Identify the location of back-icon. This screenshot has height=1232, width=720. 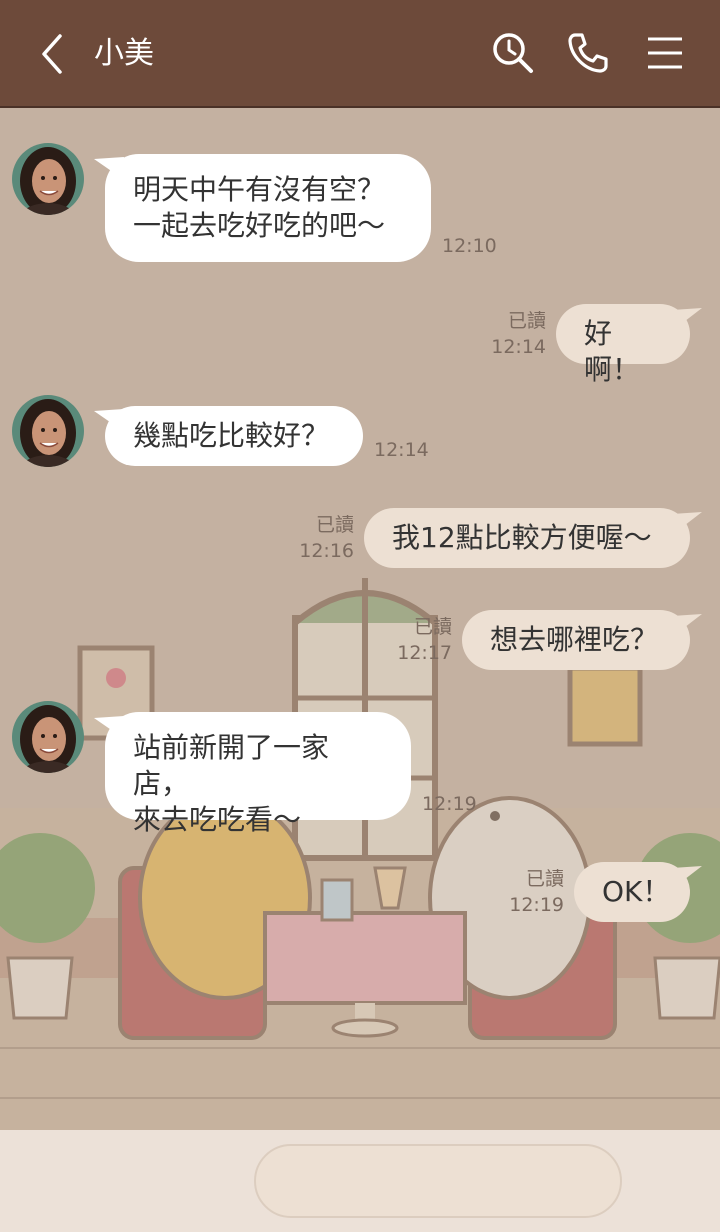
(52, 54).